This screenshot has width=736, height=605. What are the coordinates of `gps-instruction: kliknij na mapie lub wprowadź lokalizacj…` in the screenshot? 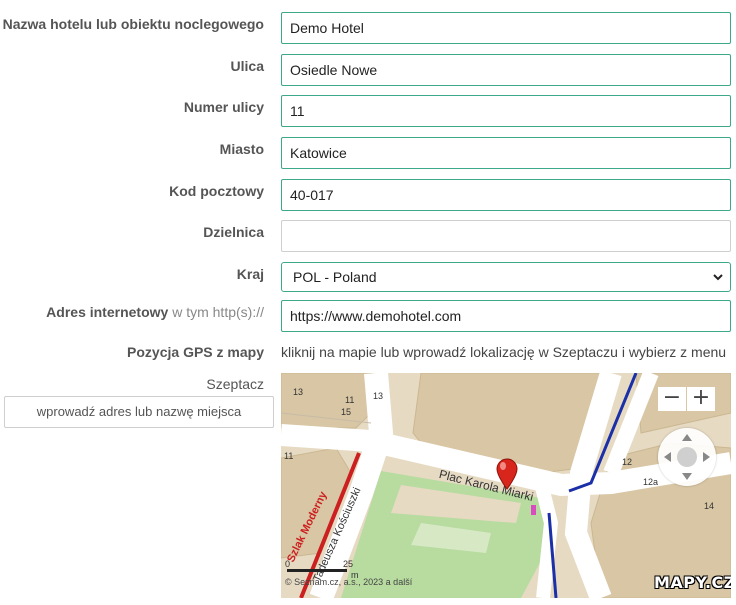 It's located at (504, 352).